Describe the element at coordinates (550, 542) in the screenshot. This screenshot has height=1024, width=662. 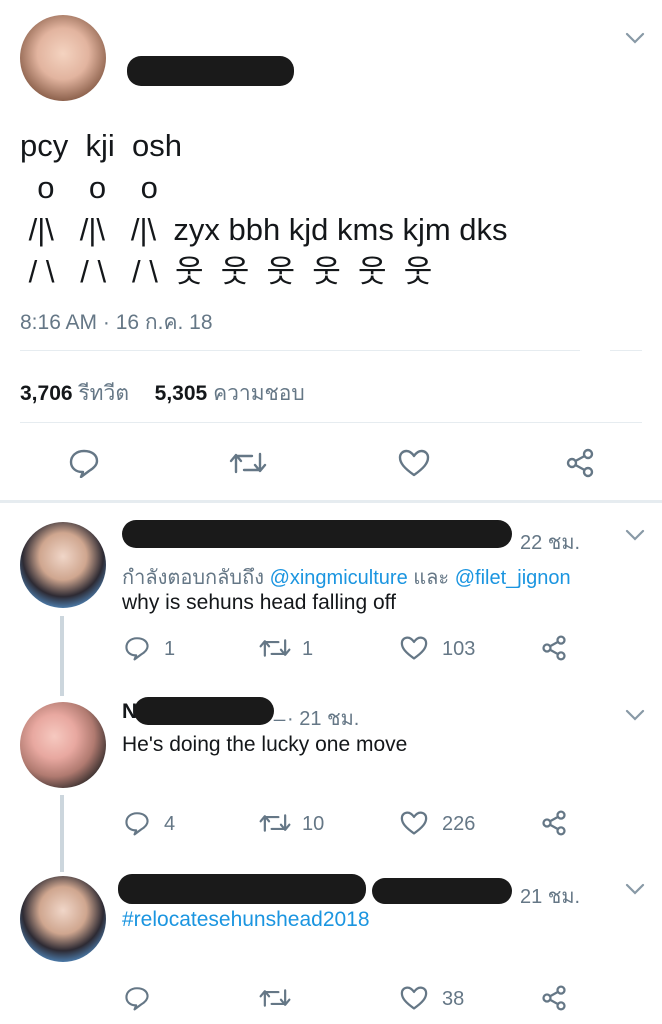
I see `reply-time: 22 ชม.` at that location.